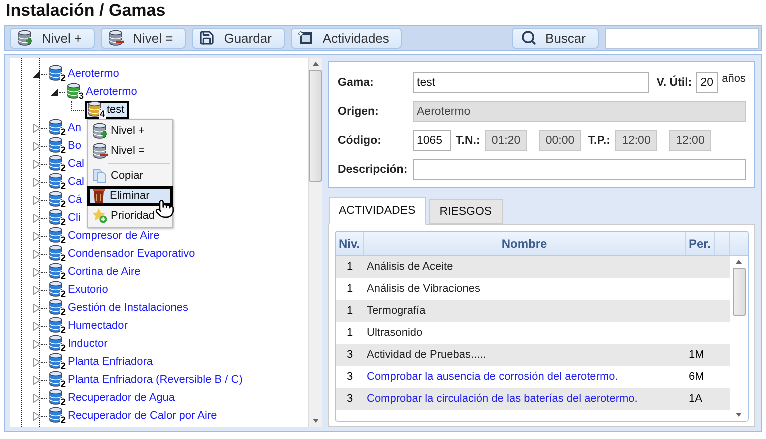 The image size is (766, 439). I want to click on menu-item: Eliminar, so click(130, 196).